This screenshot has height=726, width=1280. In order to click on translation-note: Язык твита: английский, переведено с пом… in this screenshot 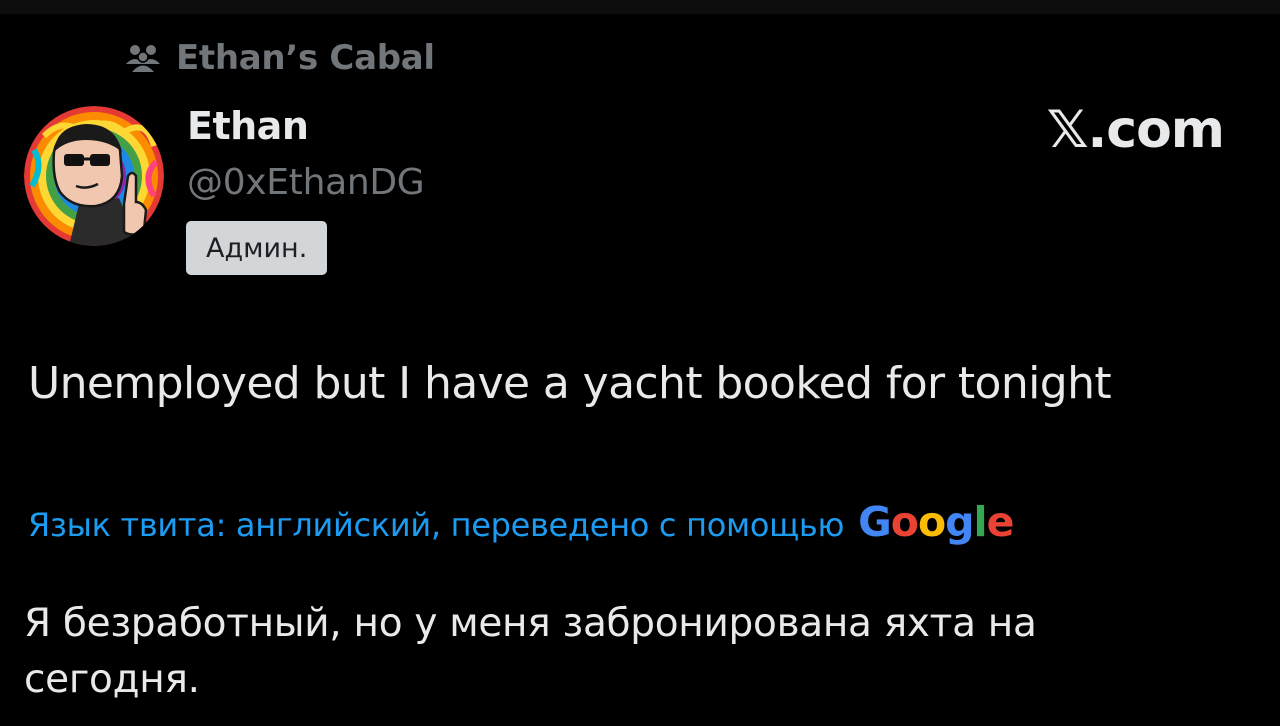, I will do `click(521, 522)`.